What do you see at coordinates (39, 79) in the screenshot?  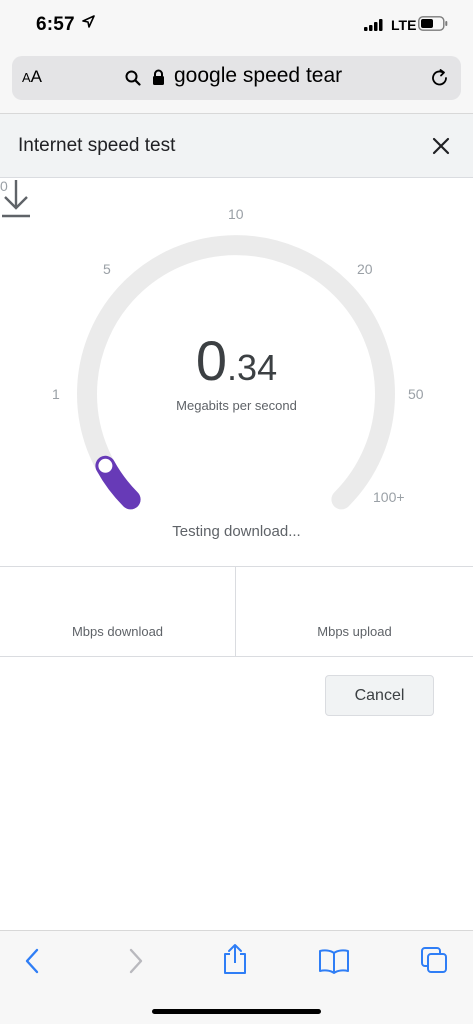 I see `text-size-button: AA` at bounding box center [39, 79].